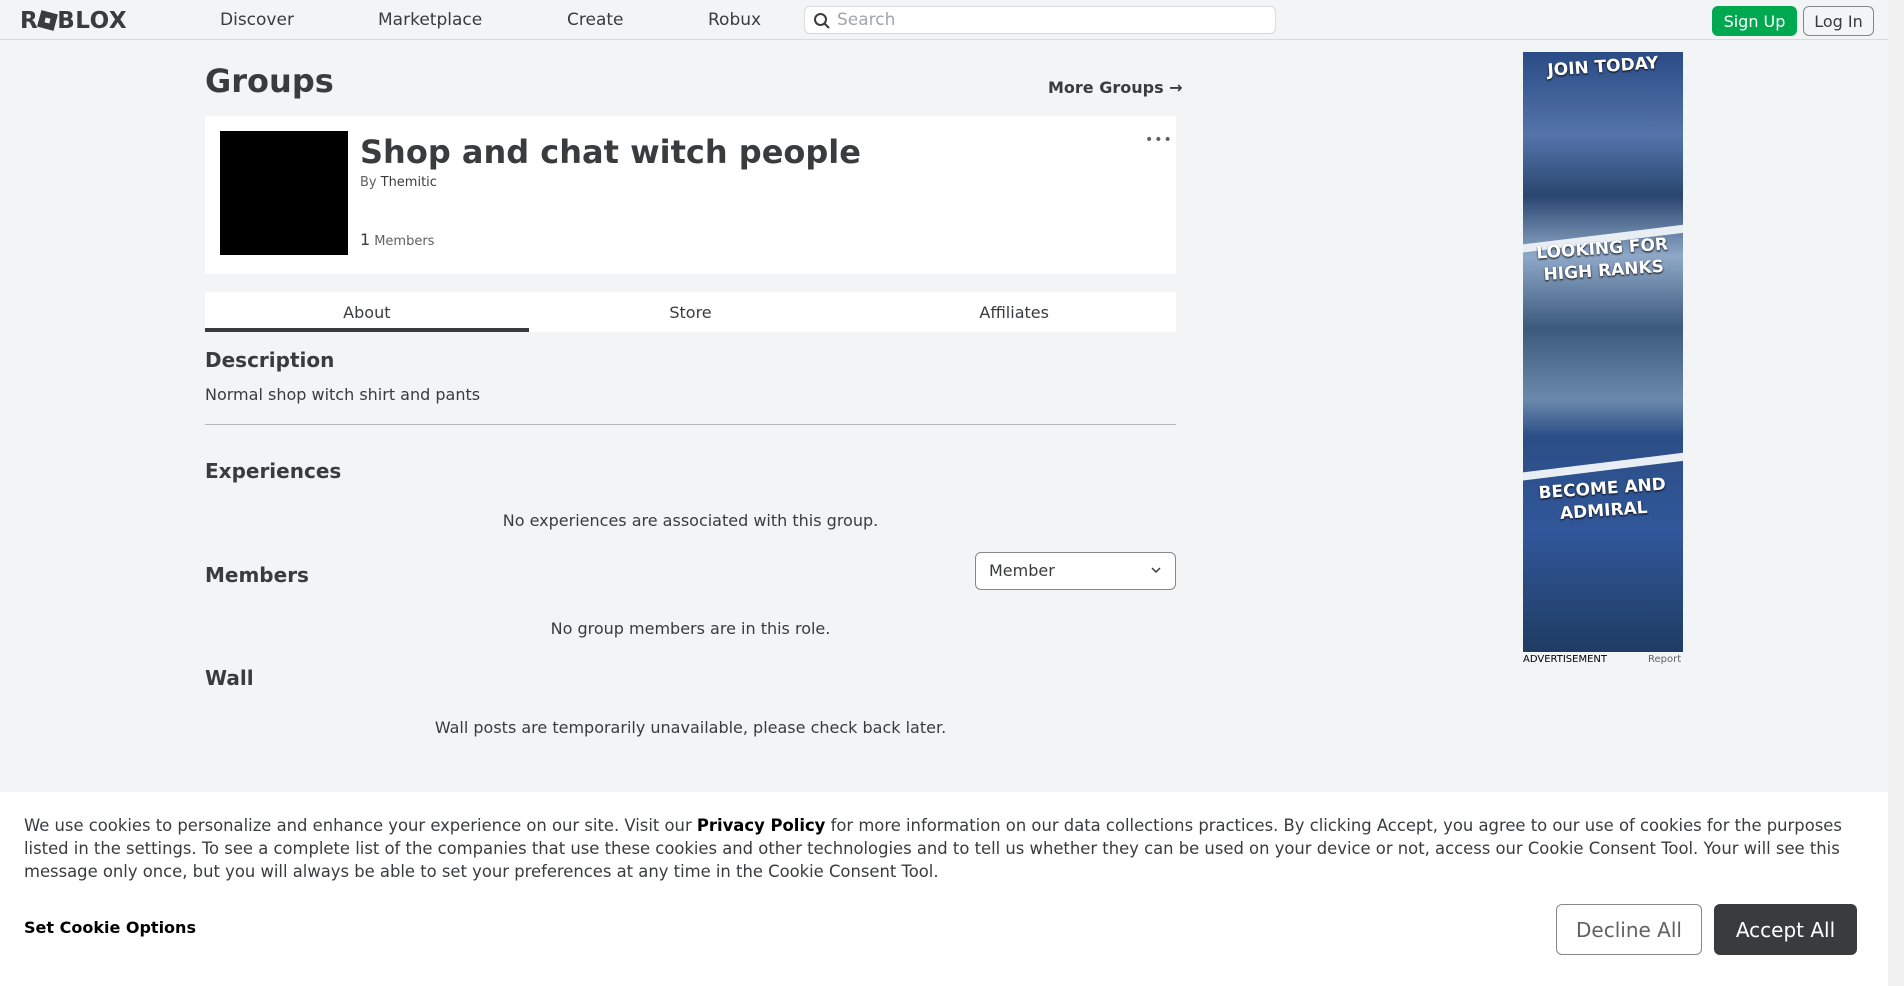  What do you see at coordinates (73, 21) in the screenshot?
I see `roblox-logo: R BLOX` at bounding box center [73, 21].